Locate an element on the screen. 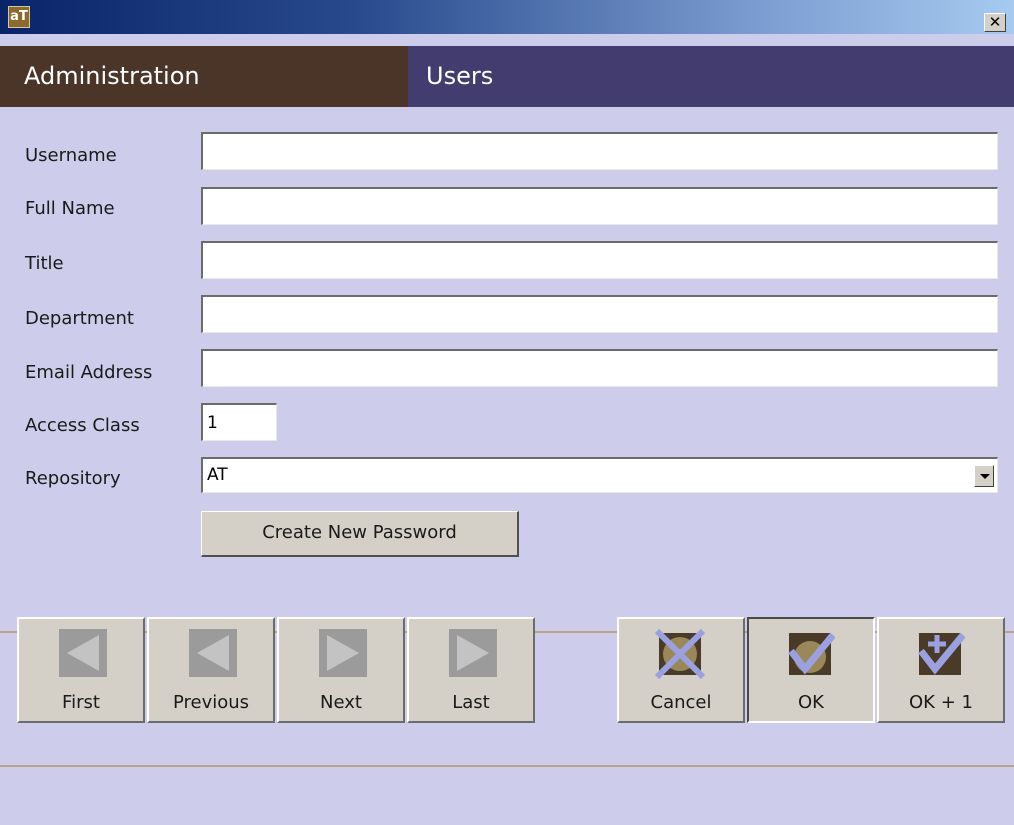 The image size is (1014, 825). next-button: Next is located at coordinates (341, 670).